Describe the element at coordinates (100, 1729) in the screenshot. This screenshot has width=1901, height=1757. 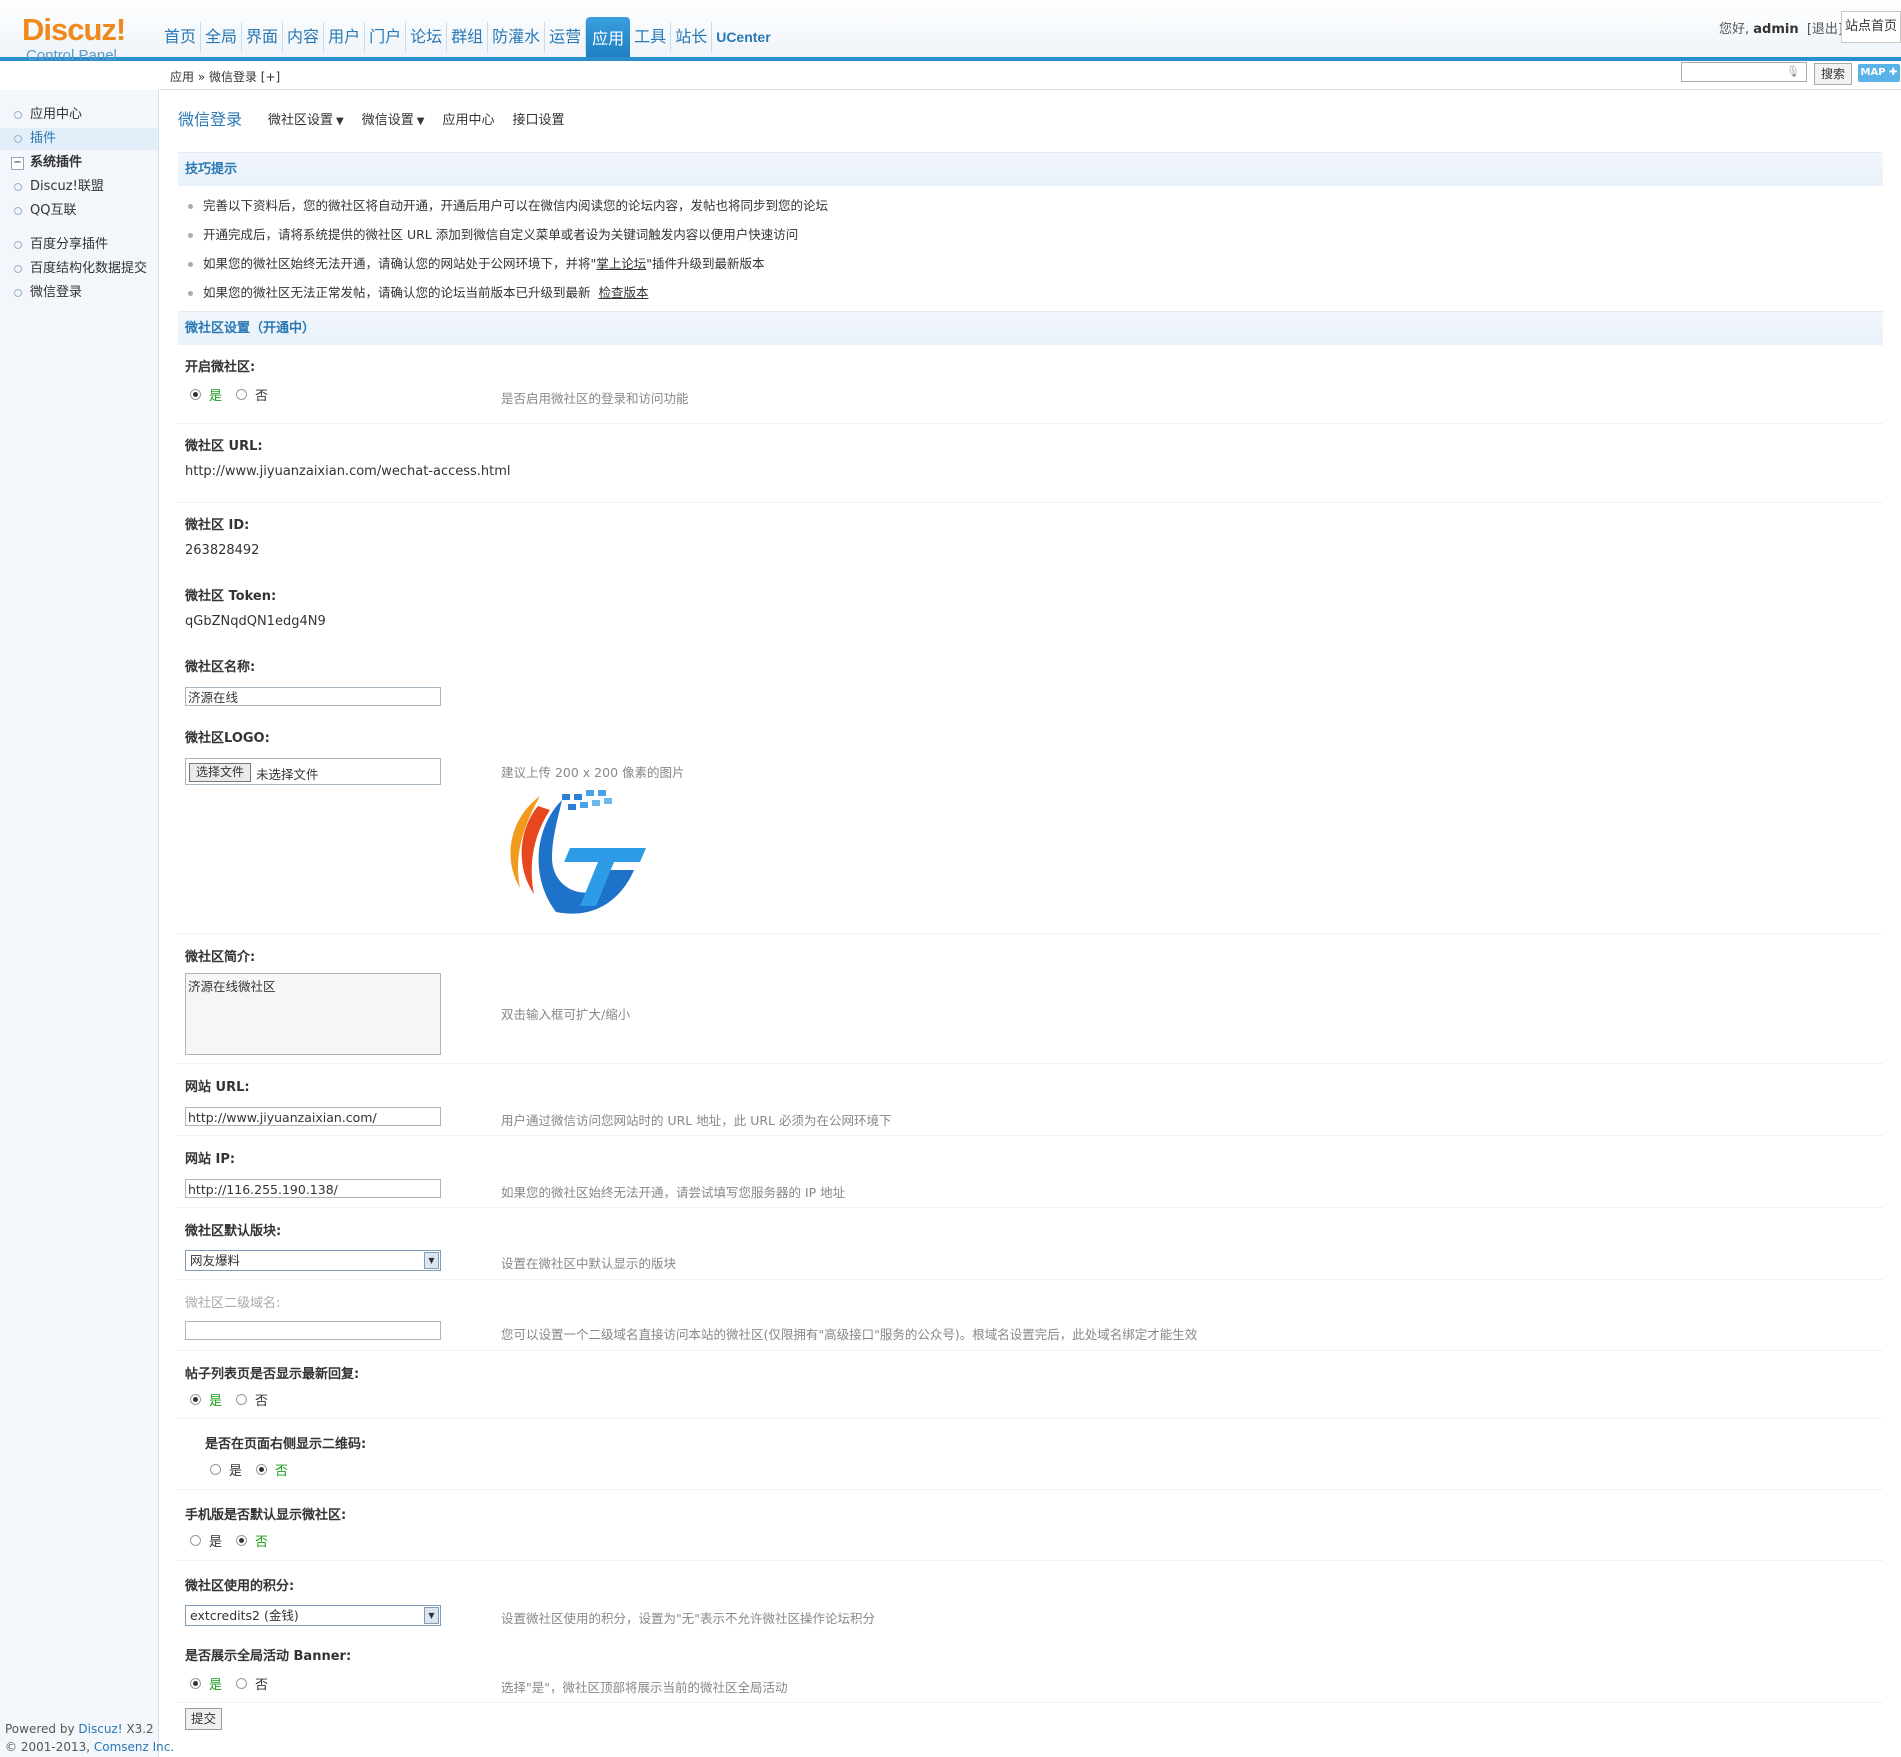
I see `powered-brand-link: Discuz!` at that location.